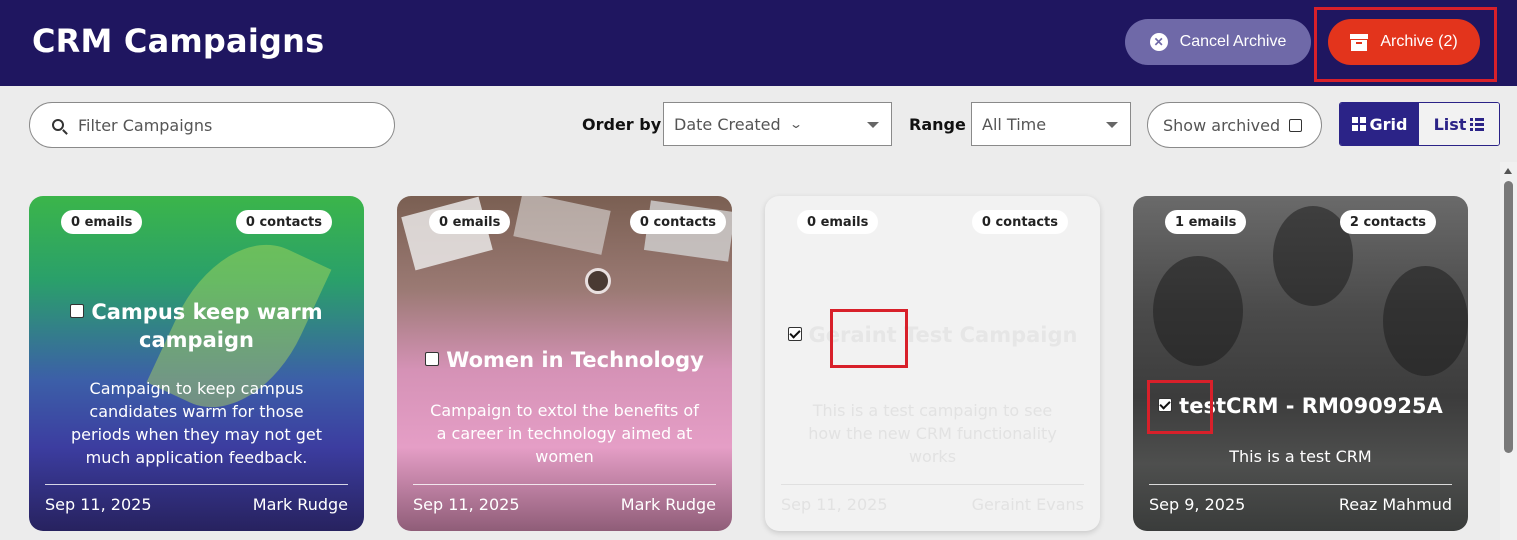 Image resolution: width=1517 pixels, height=540 pixels. What do you see at coordinates (1311, 406) in the screenshot?
I see `campaign-title-text: testCRM - RM090925A` at bounding box center [1311, 406].